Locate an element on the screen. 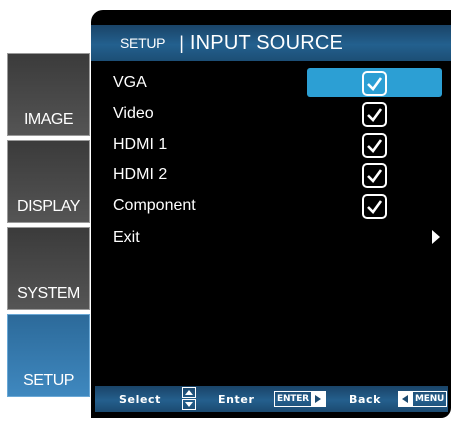  enter-label: Enter is located at coordinates (236, 399).